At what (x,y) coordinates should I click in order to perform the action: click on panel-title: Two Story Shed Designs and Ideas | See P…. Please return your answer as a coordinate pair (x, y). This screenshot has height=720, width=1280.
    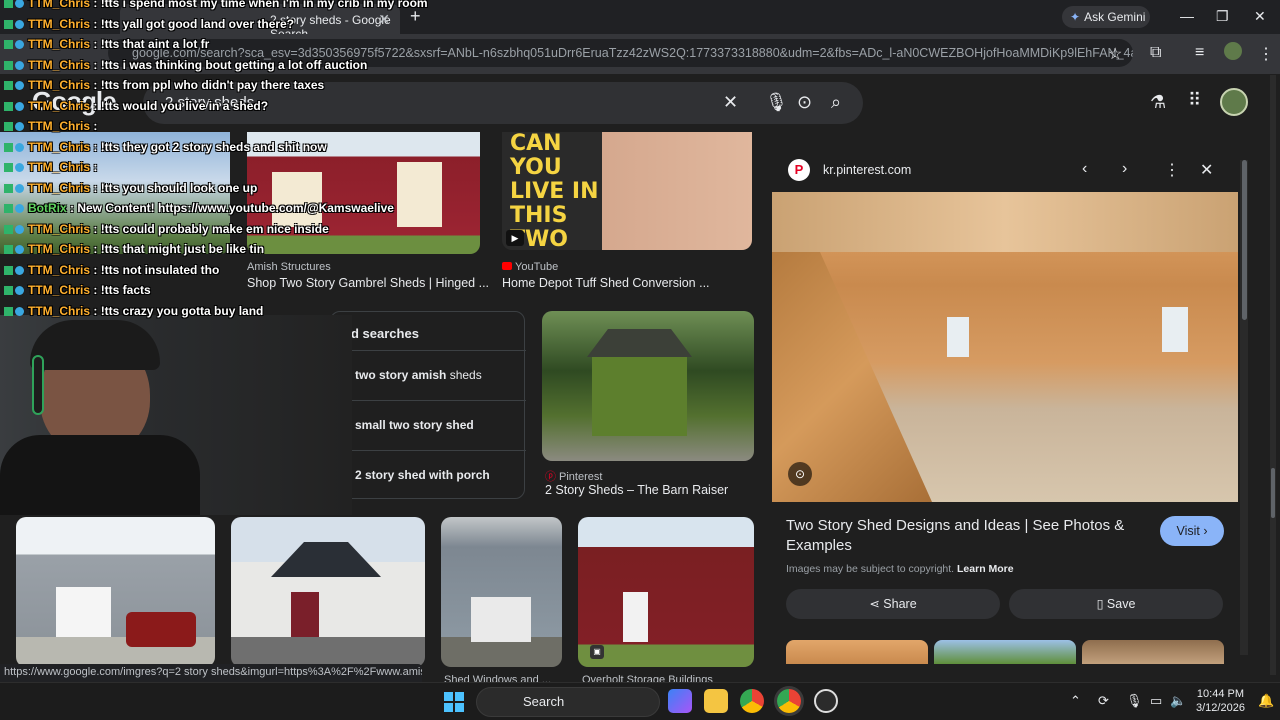
    Looking at the image, I should click on (961, 536).